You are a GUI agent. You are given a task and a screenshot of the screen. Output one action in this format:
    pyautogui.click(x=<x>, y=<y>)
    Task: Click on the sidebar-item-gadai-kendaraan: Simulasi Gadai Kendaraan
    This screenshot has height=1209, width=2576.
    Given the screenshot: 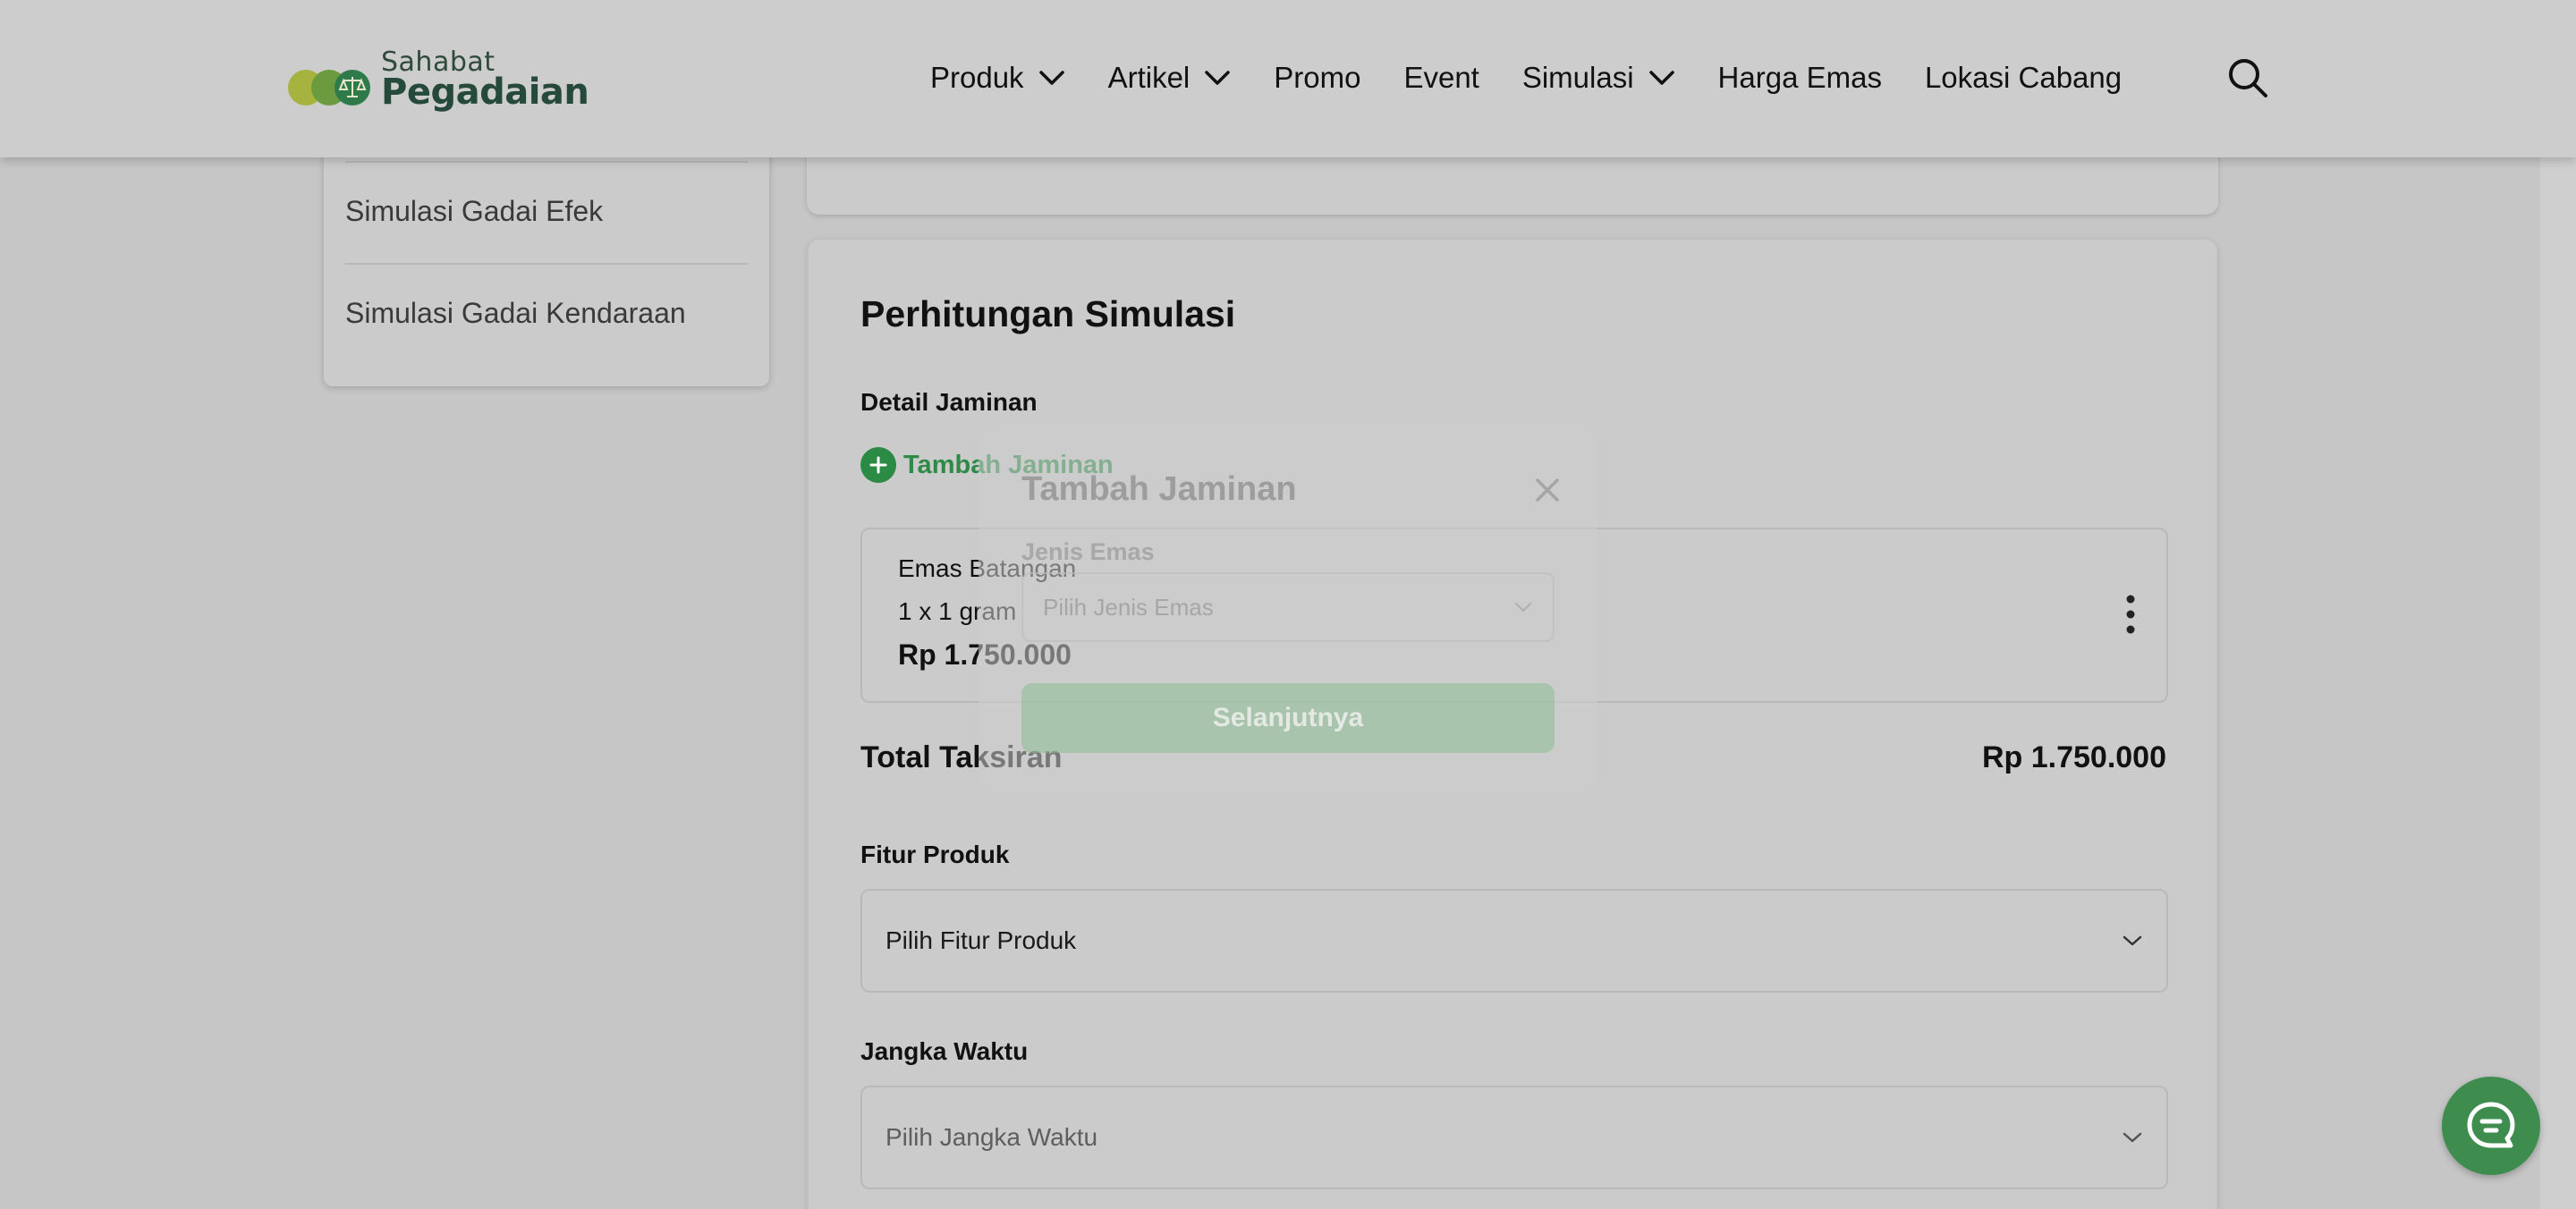 What is the action you would take?
    pyautogui.click(x=515, y=313)
    